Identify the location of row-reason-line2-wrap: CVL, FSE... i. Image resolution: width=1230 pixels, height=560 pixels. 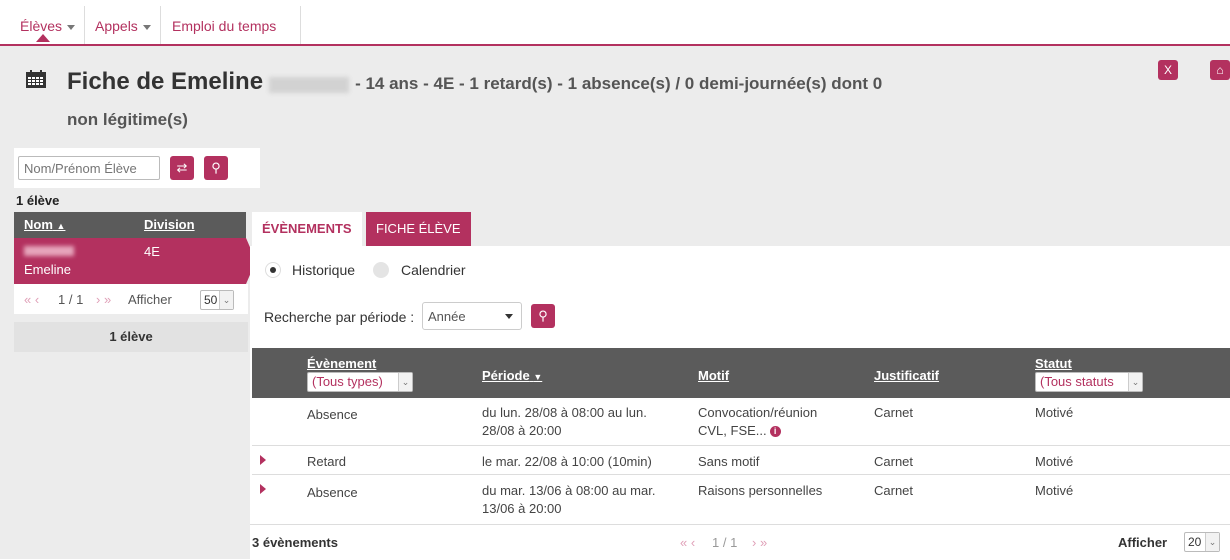
(739, 431).